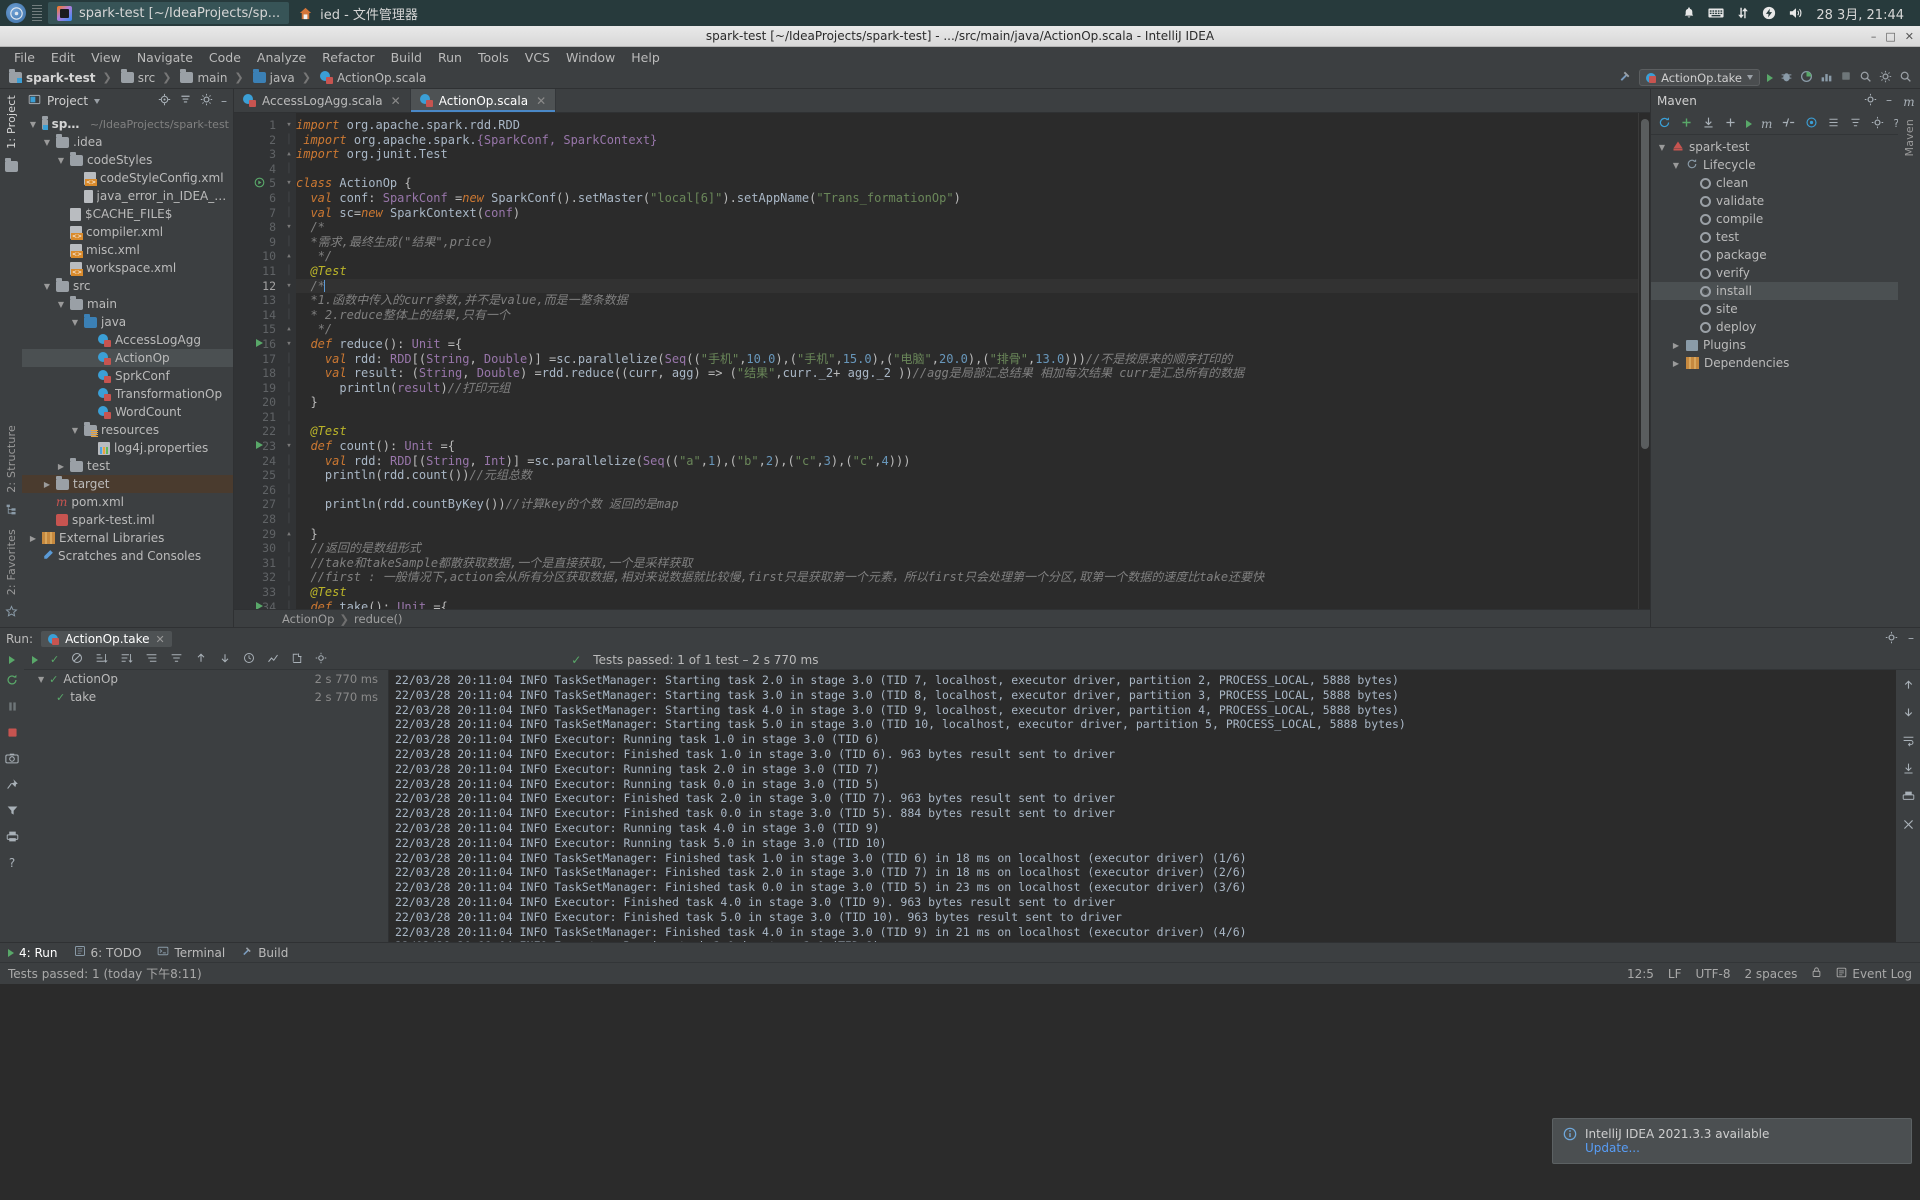 This screenshot has width=1920, height=1200. I want to click on scroll-end-icon, so click(1908, 770).